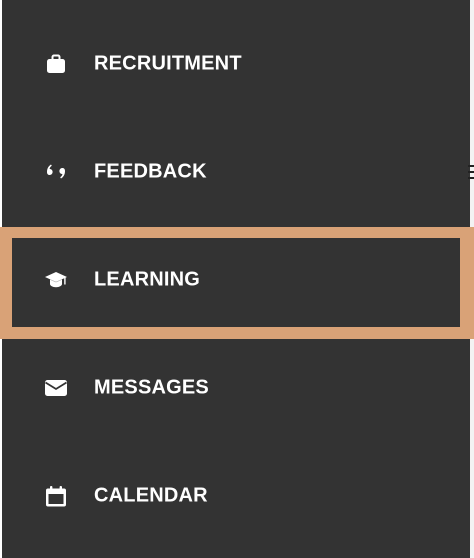 Image resolution: width=474 pixels, height=558 pixels. Describe the element at coordinates (56, 496) in the screenshot. I see `calendar-icon` at that location.